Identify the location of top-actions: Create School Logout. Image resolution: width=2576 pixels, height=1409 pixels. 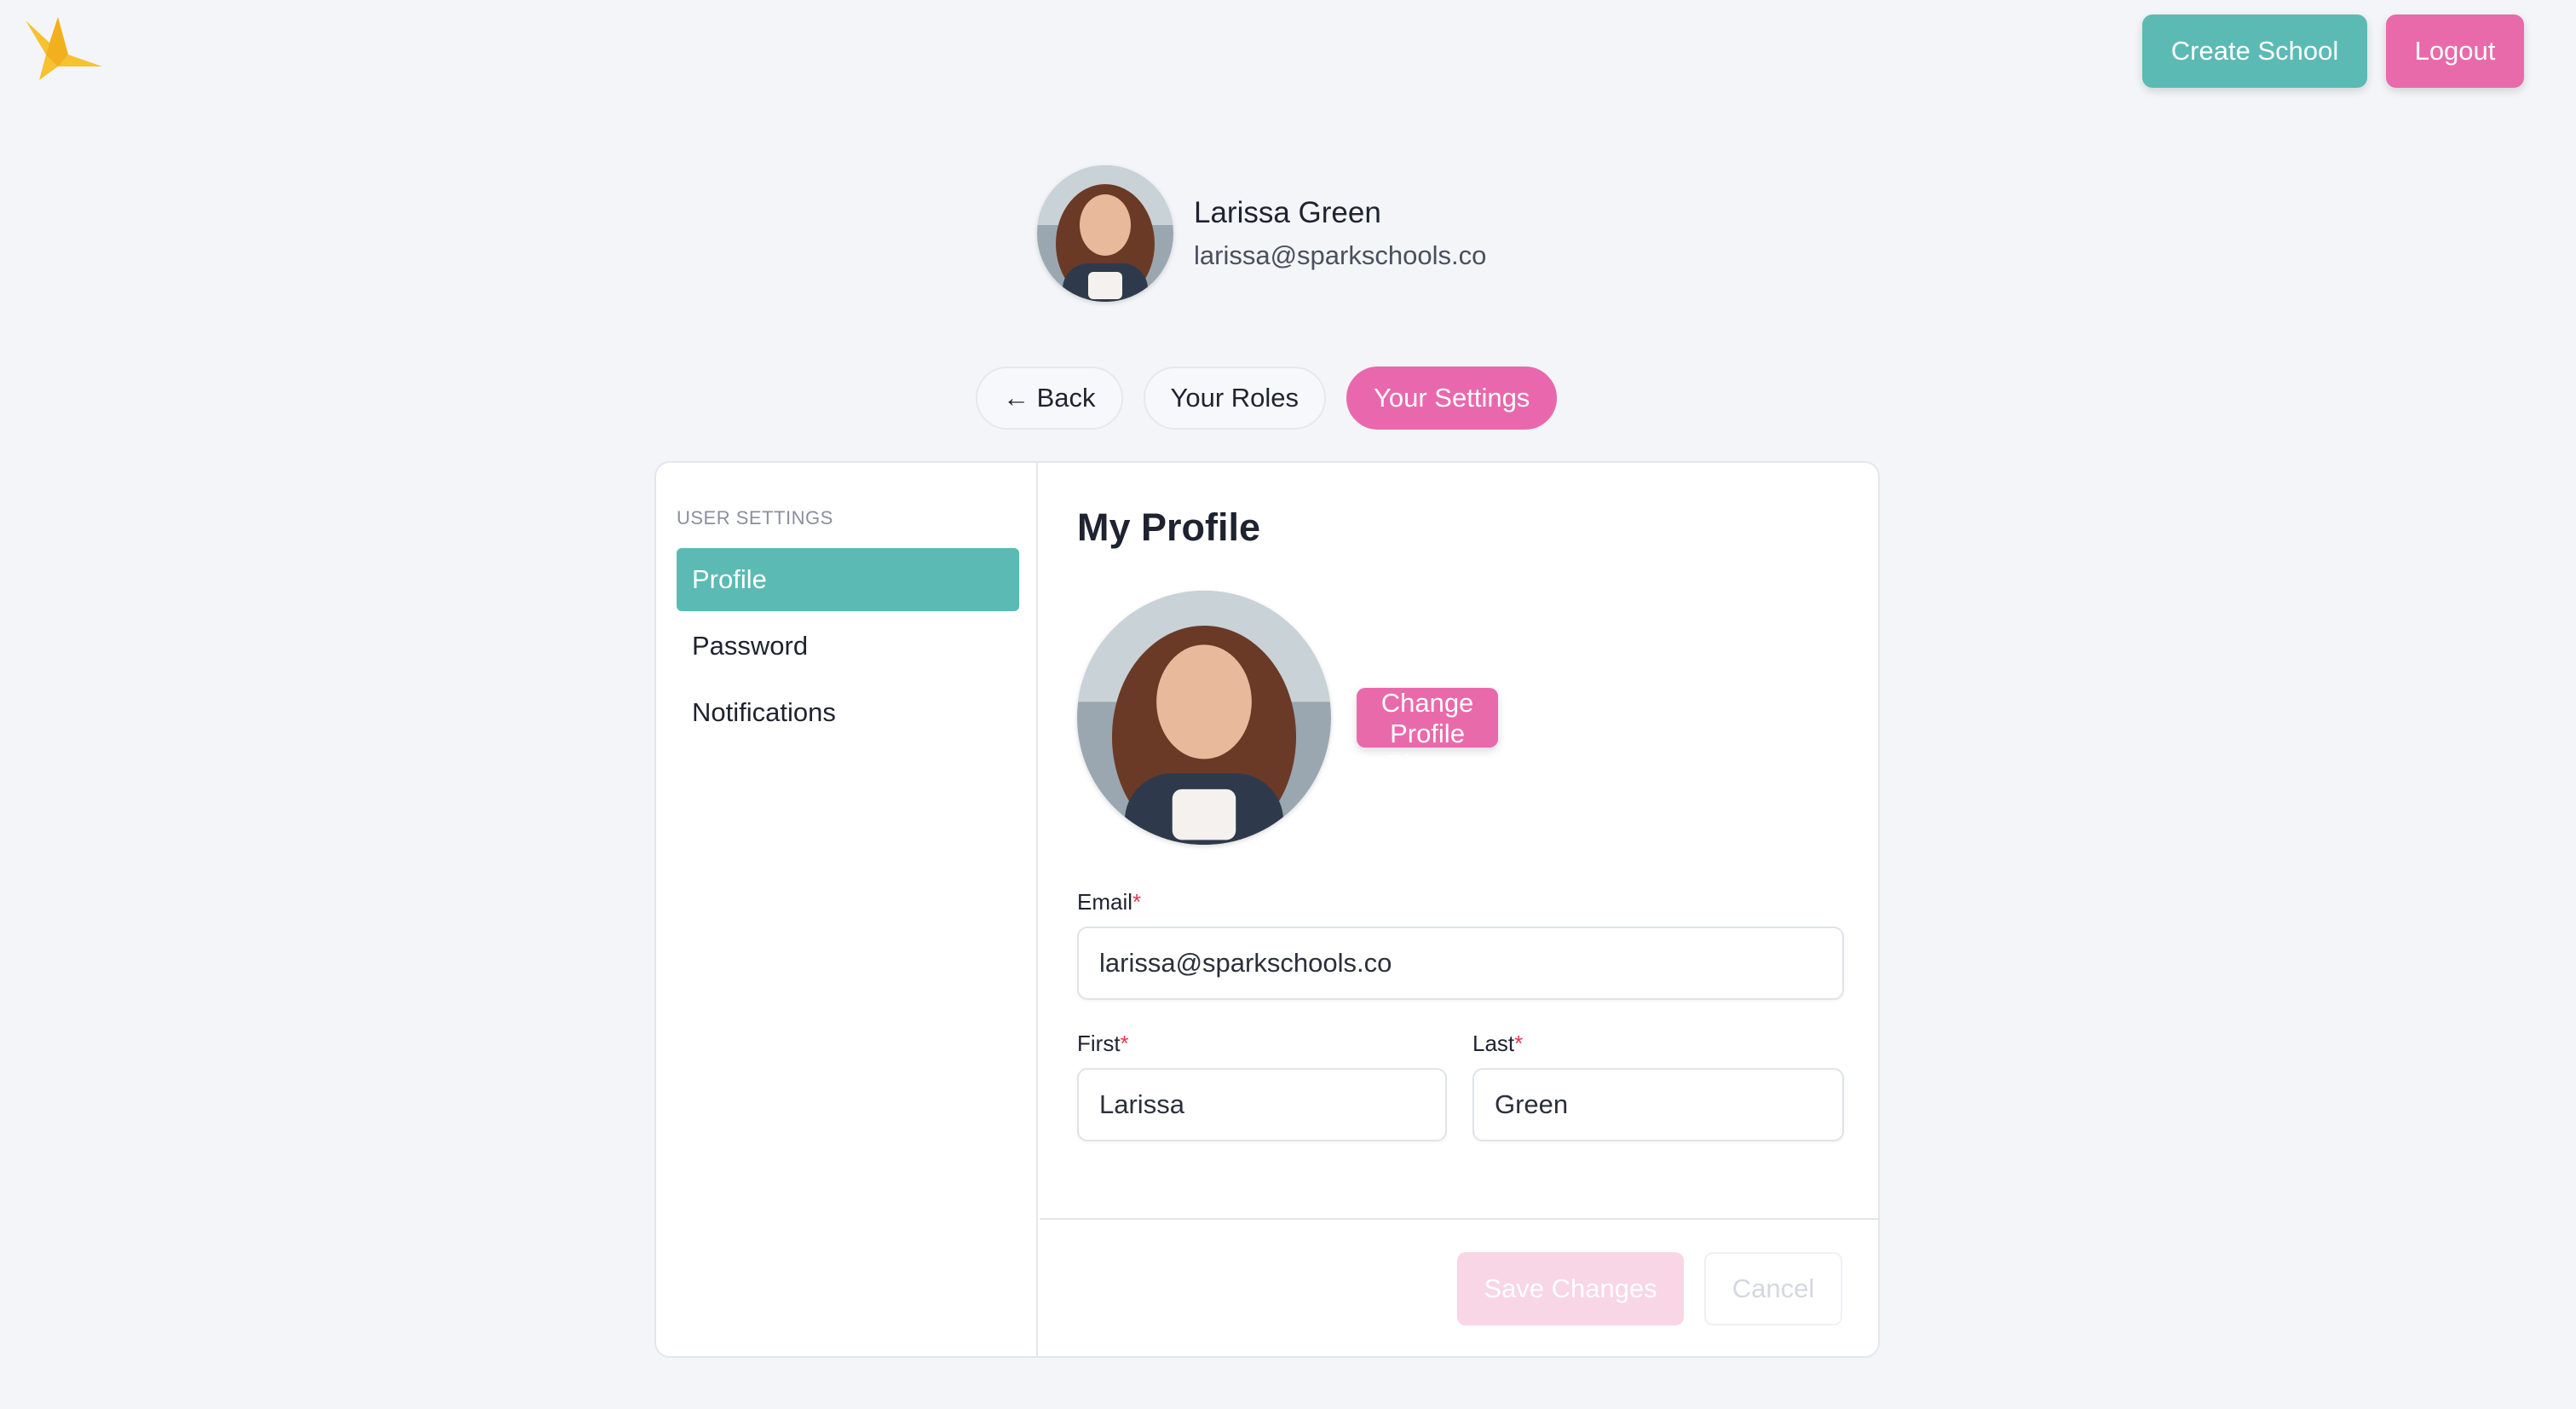
(2333, 51).